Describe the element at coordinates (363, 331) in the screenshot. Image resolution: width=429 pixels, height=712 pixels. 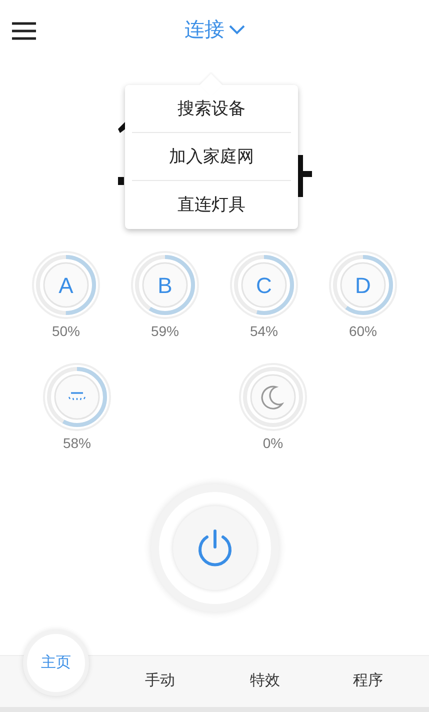
I see `level-reading: 60%` at that location.